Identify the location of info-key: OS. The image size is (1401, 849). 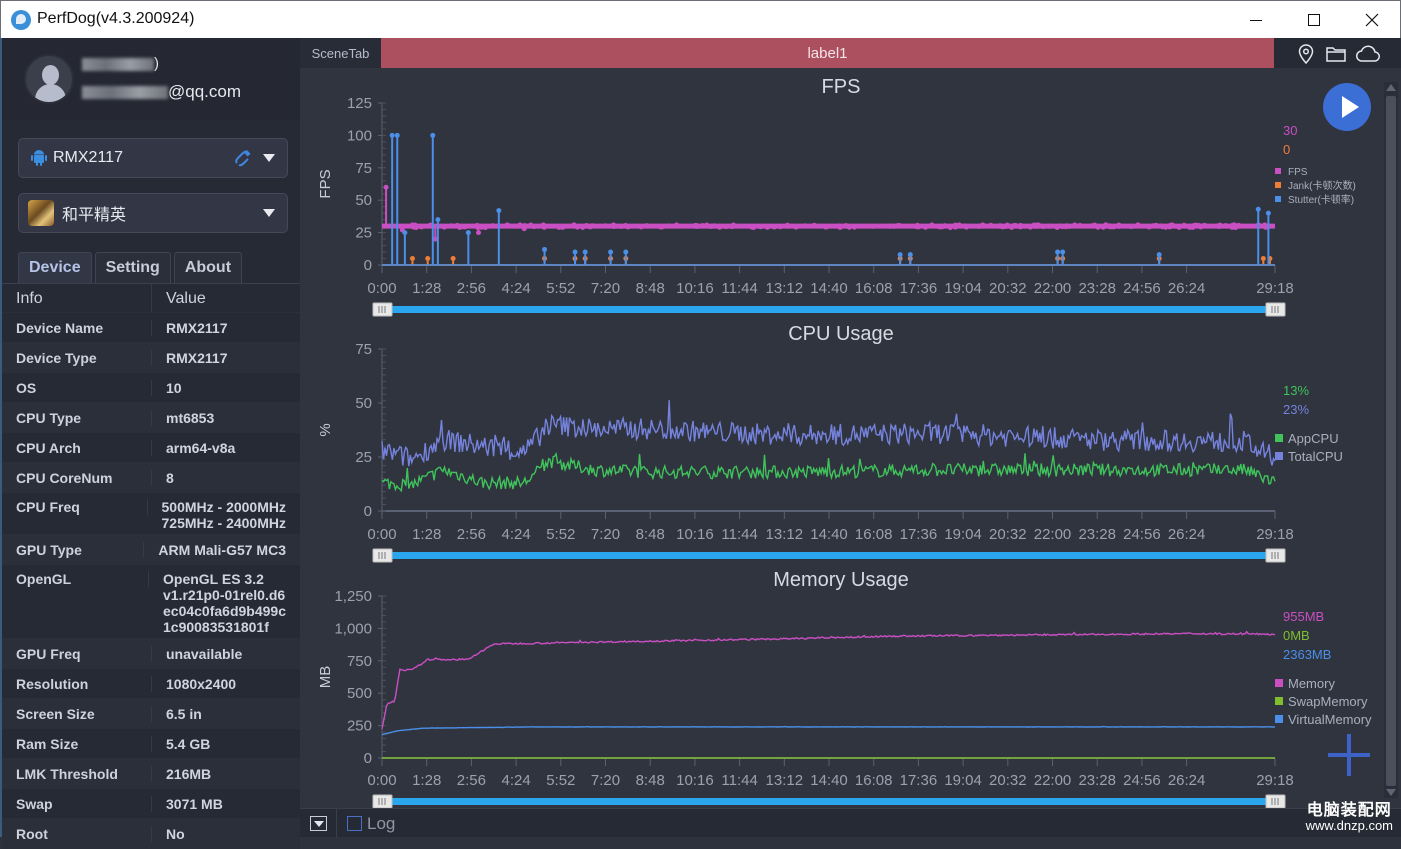
(77, 387).